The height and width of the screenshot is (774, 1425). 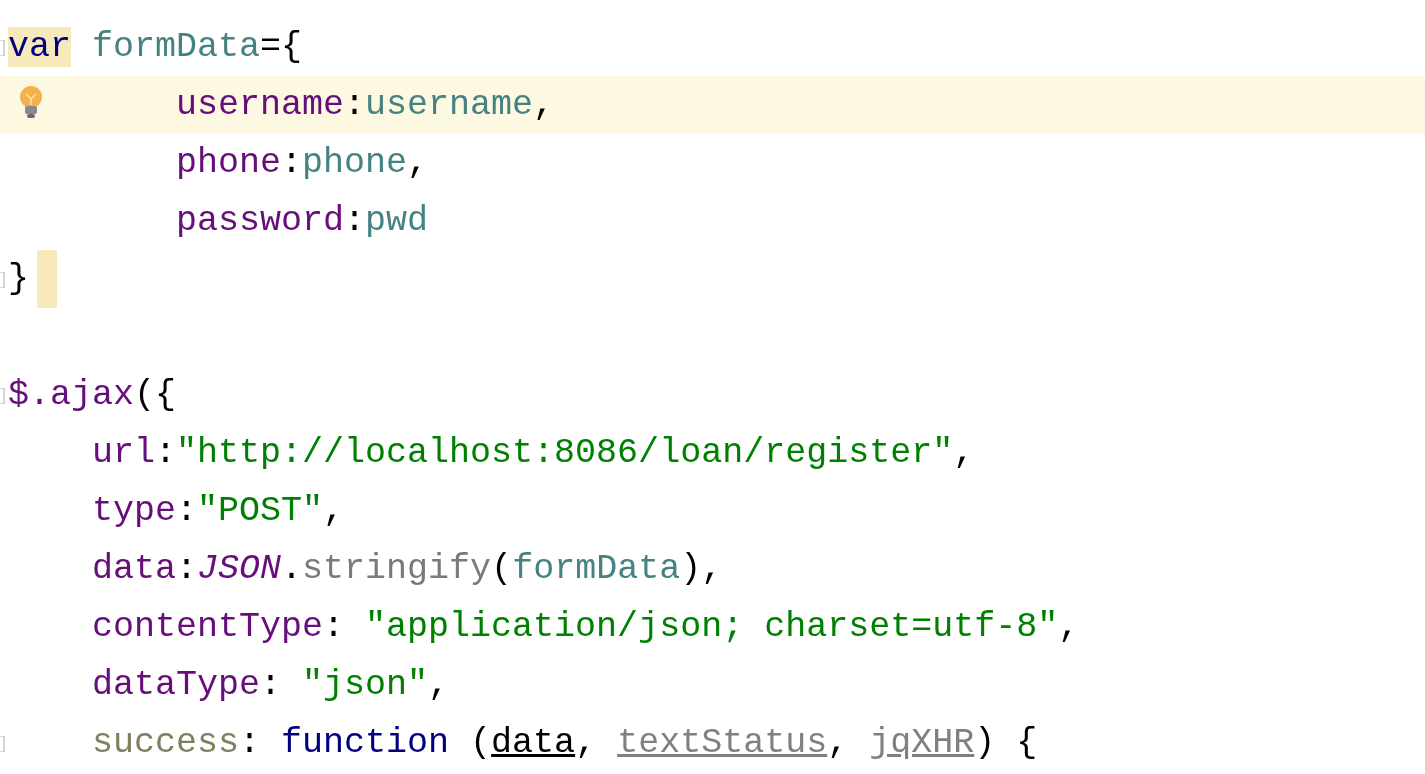 I want to click on code-line: dataType: "json",, so click(x=271, y=685).